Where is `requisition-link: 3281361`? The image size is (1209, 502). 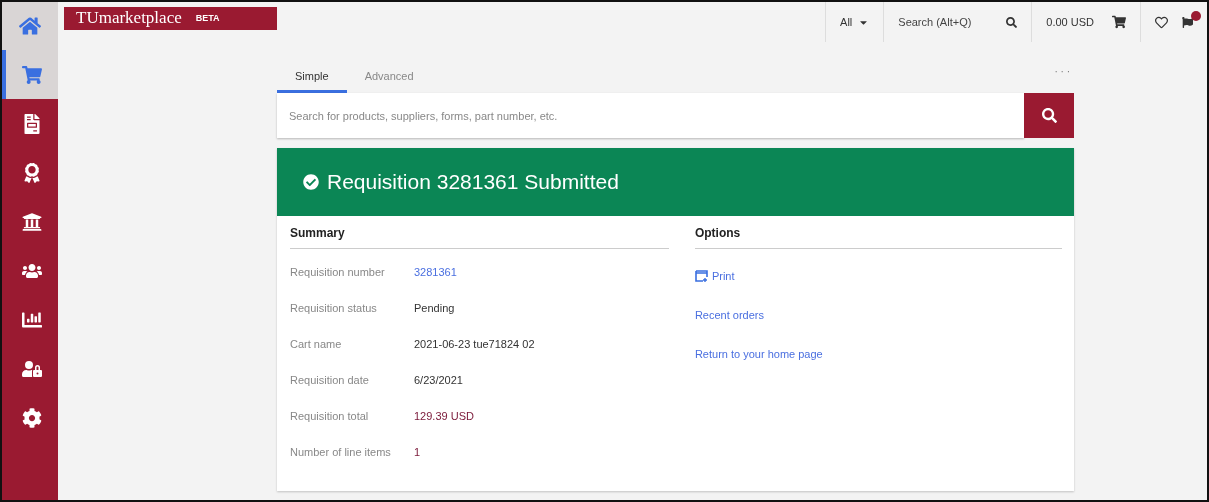 requisition-link: 3281361 is located at coordinates (435, 272).